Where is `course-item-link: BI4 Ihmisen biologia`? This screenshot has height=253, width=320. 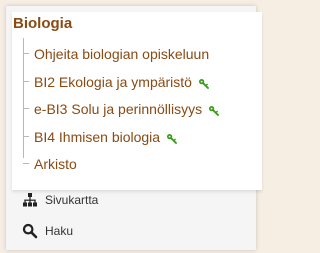
course-item-link: BI4 Ihmisen biologia is located at coordinates (106, 136).